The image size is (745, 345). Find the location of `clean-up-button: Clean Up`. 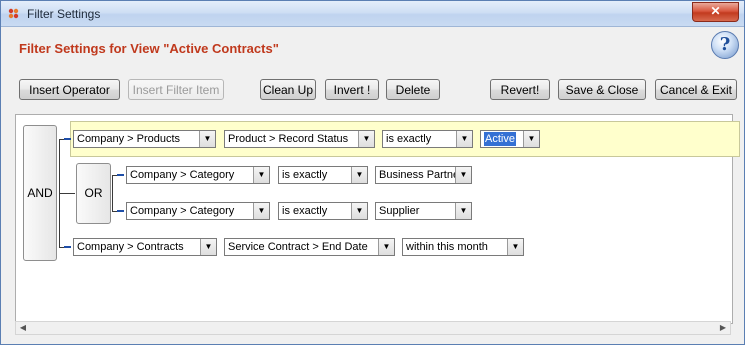

clean-up-button: Clean Up is located at coordinates (288, 89).